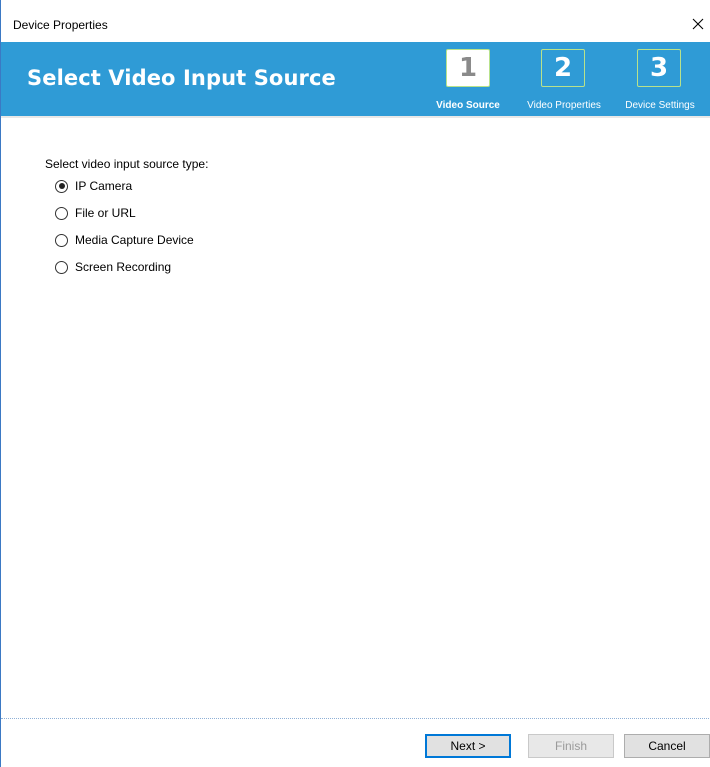 Image resolution: width=710 pixels, height=767 pixels. Describe the element at coordinates (659, 68) in the screenshot. I see `step-number-box: 3` at that location.